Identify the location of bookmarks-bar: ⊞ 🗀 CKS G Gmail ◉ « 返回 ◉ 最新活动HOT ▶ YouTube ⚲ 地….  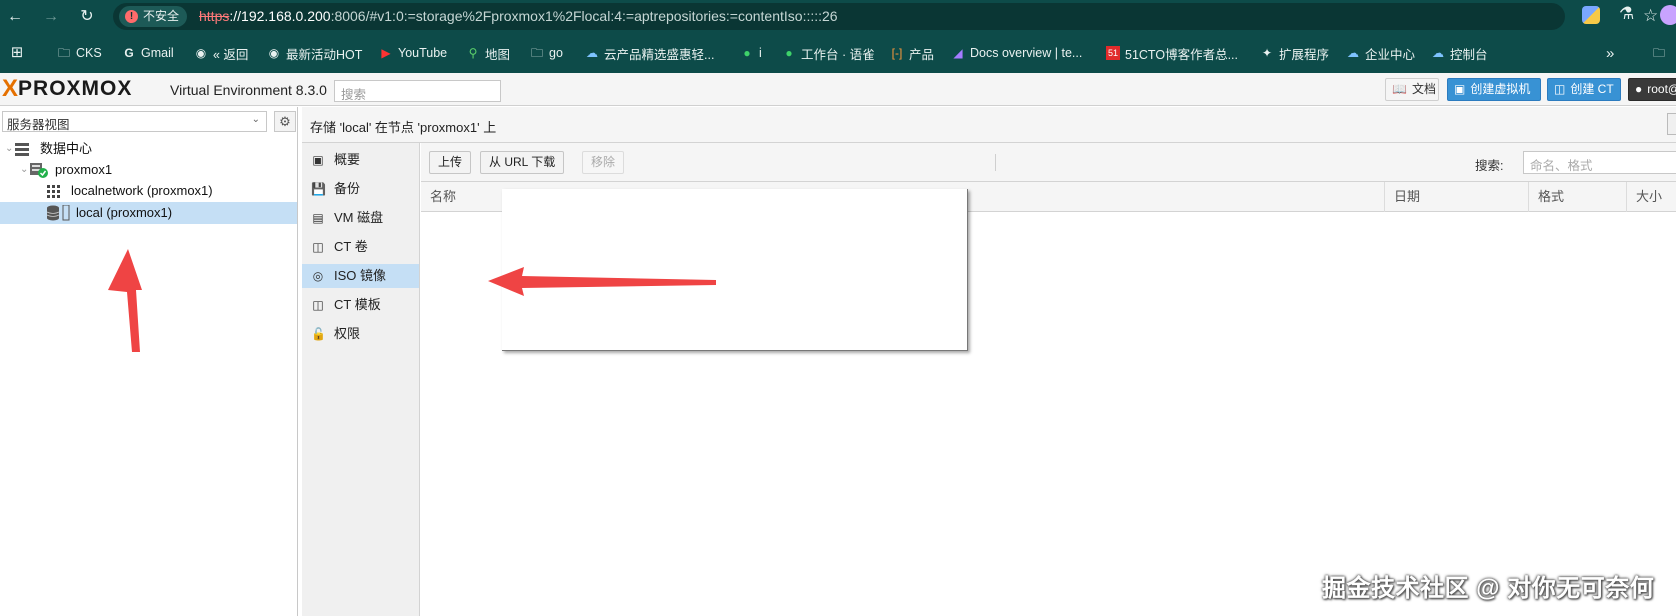
(838, 53).